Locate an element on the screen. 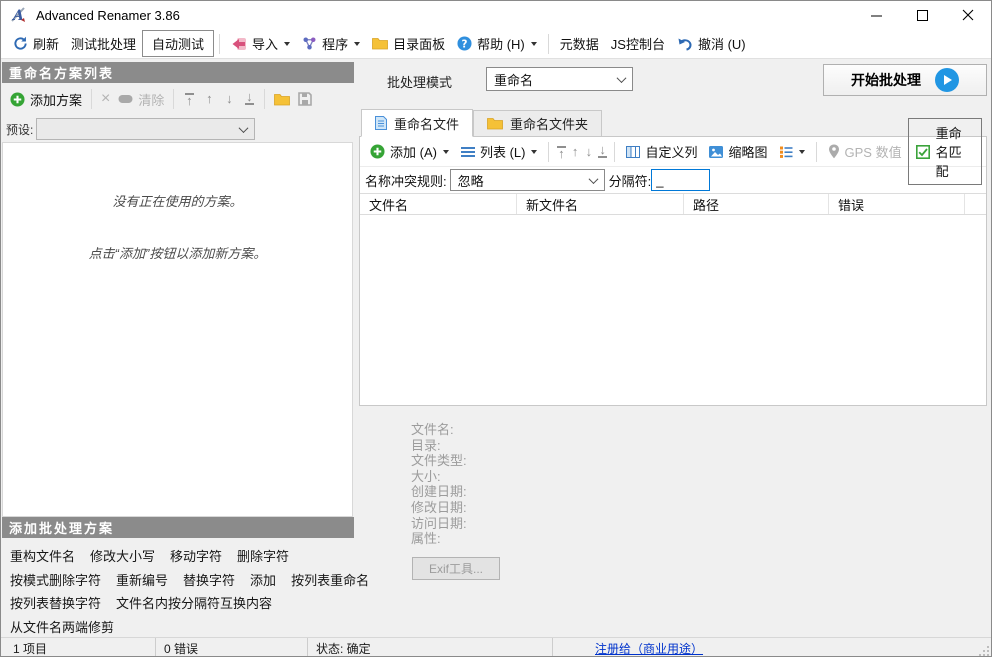 This screenshot has height=657, width=992. method-list-rename: 按列表重命名 is located at coordinates (330, 581).